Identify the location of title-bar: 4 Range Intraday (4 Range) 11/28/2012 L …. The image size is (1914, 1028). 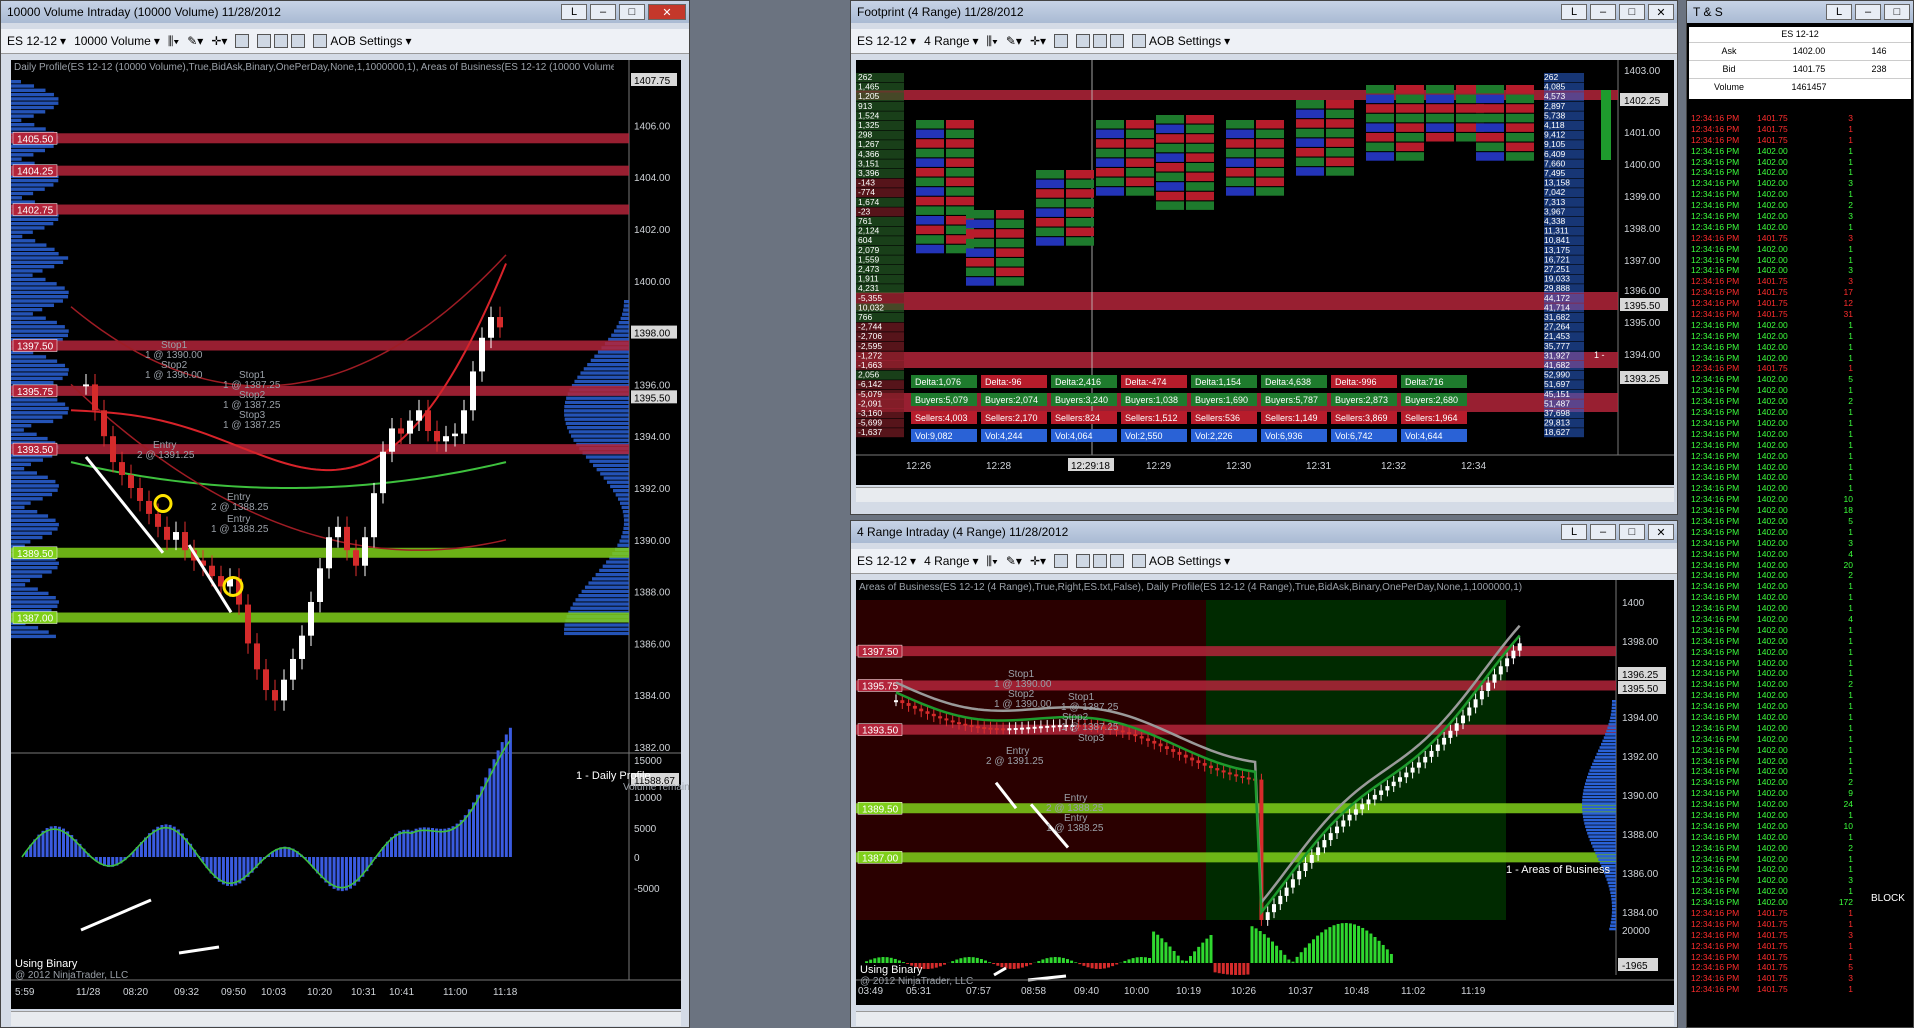
(1264, 532).